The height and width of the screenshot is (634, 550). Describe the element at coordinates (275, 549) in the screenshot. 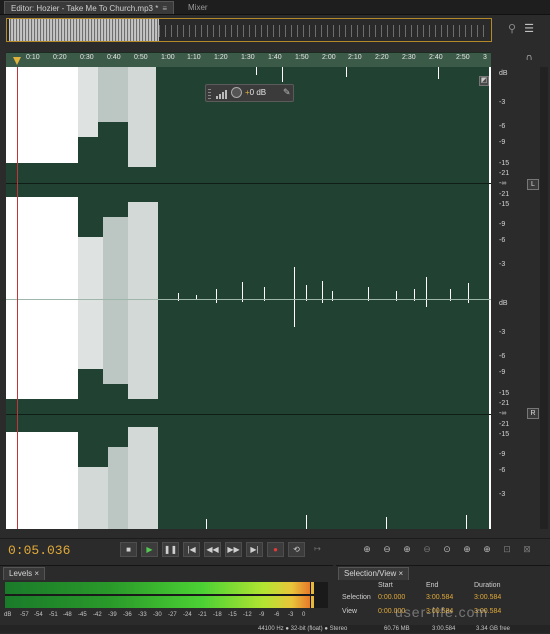

I see `record-button: ●` at that location.